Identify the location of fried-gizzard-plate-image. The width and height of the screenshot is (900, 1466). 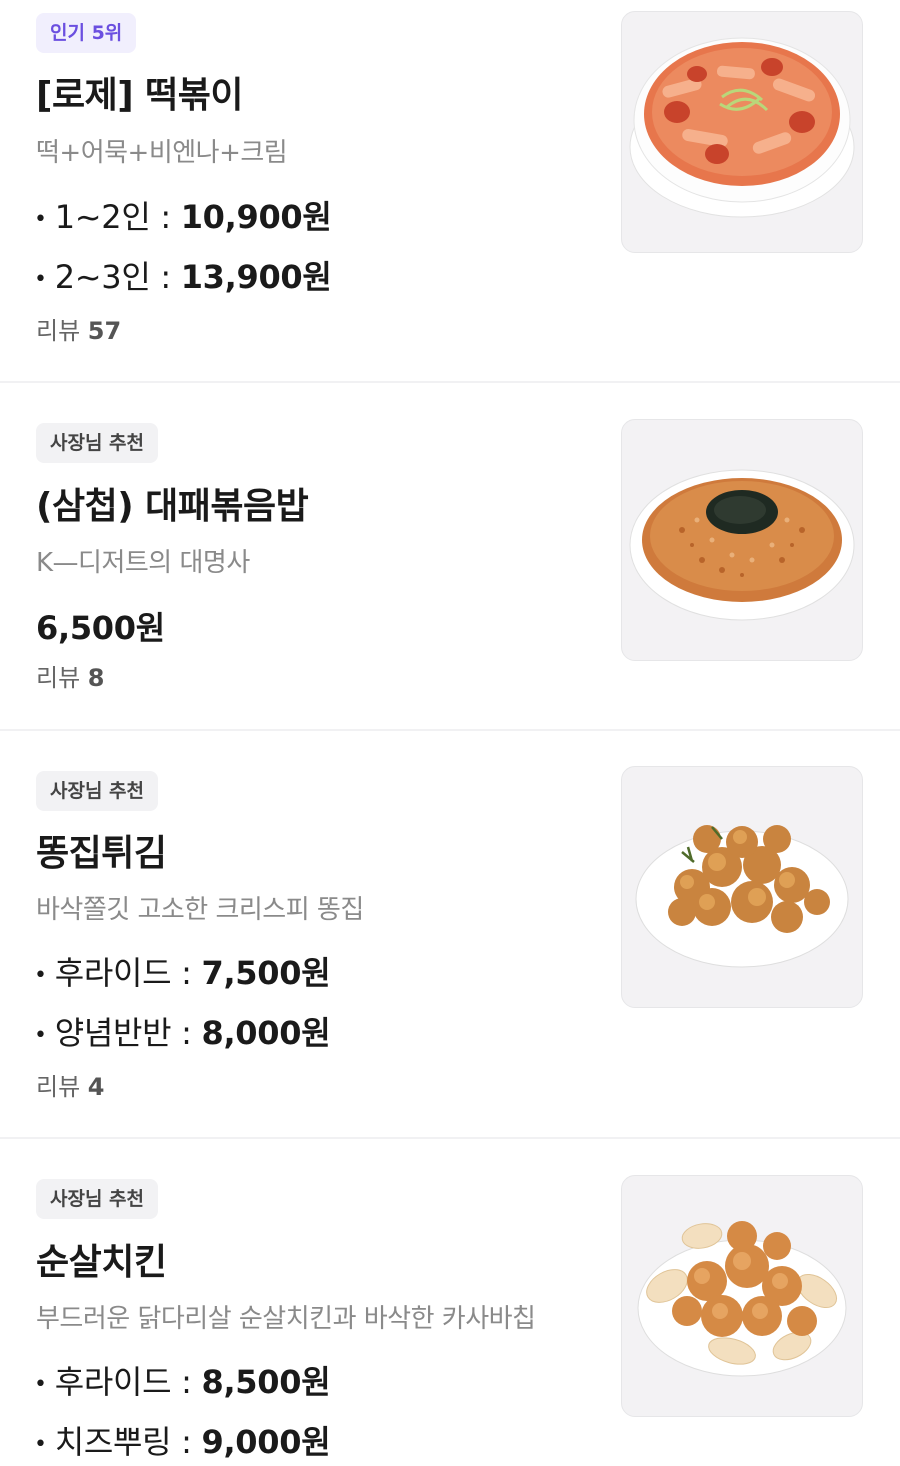
(742, 896).